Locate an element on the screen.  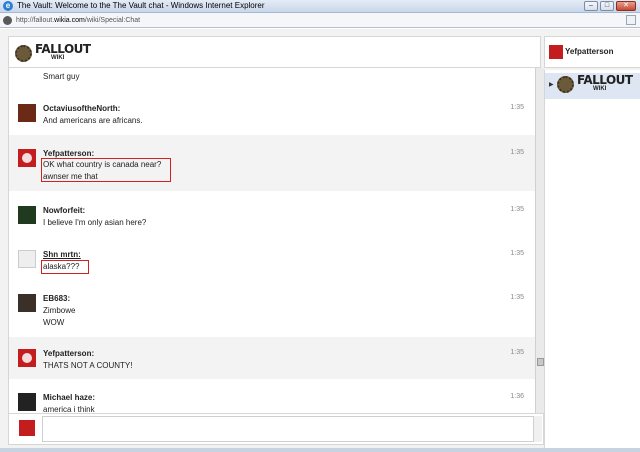
list-item: Shn mrtn: alaska??? 1:35 is located at coordinates (272, 258).